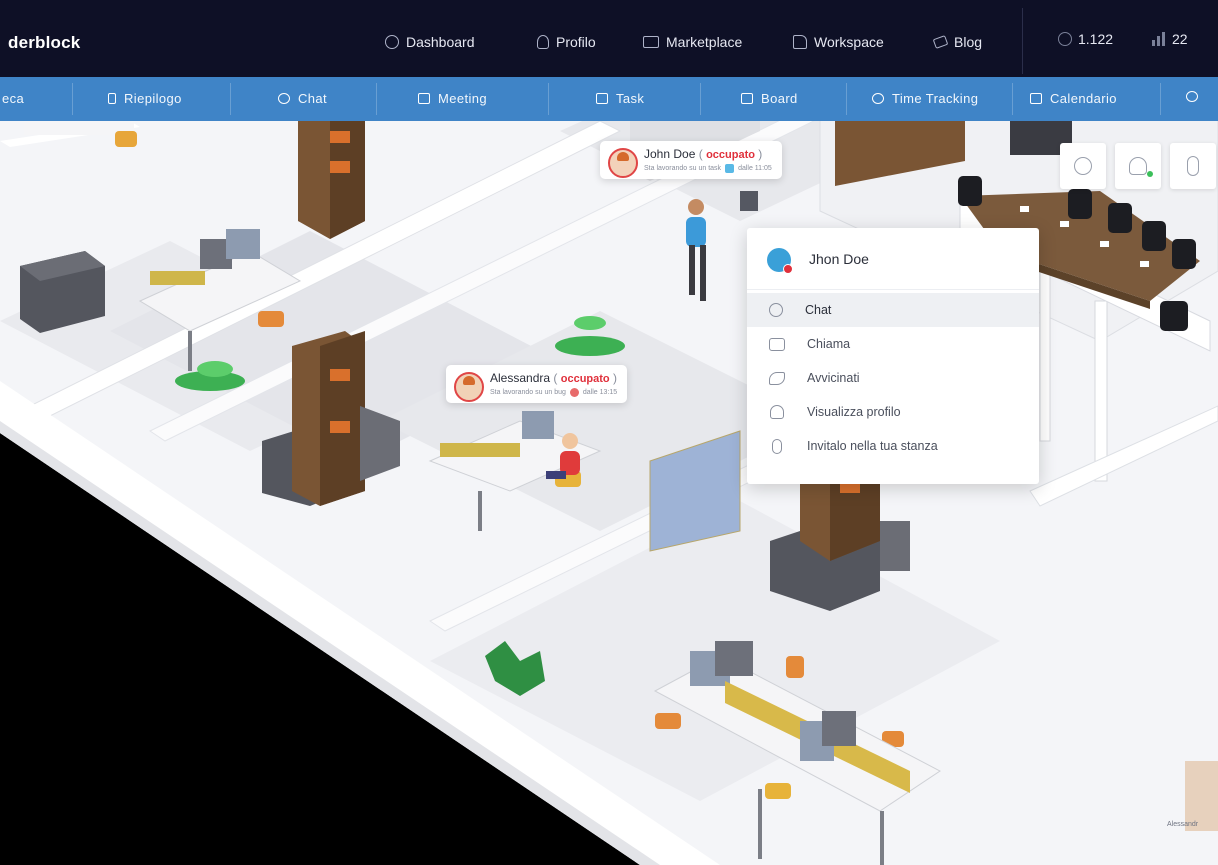 The image size is (1218, 865). What do you see at coordinates (829, 344) in the screenshot?
I see `menu-item-label: Chiama` at bounding box center [829, 344].